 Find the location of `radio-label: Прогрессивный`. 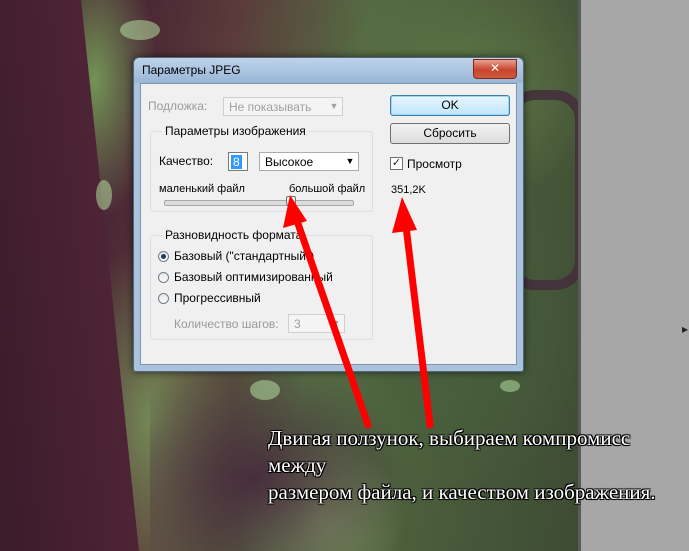

radio-label: Прогрессивный is located at coordinates (217, 298).